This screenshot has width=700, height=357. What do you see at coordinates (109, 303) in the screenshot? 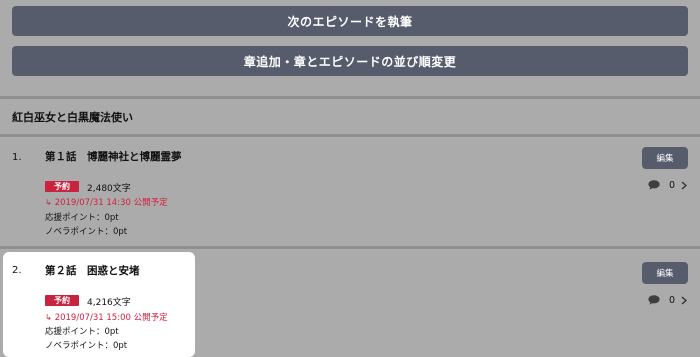
I see `char-count: 4,216文字` at bounding box center [109, 303].